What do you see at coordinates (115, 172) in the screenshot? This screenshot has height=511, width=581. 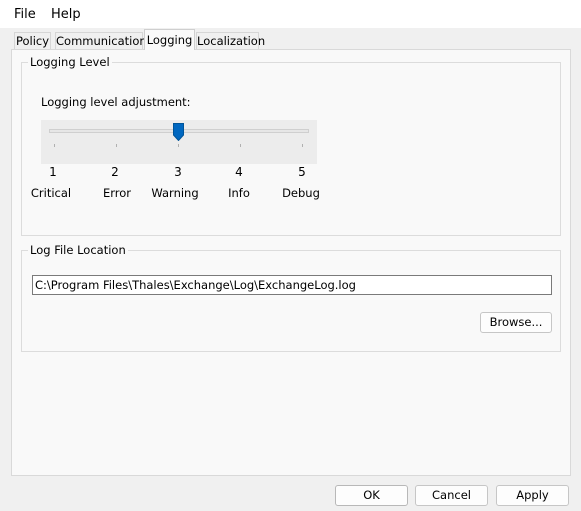 I see `tick-number-2: 2` at bounding box center [115, 172].